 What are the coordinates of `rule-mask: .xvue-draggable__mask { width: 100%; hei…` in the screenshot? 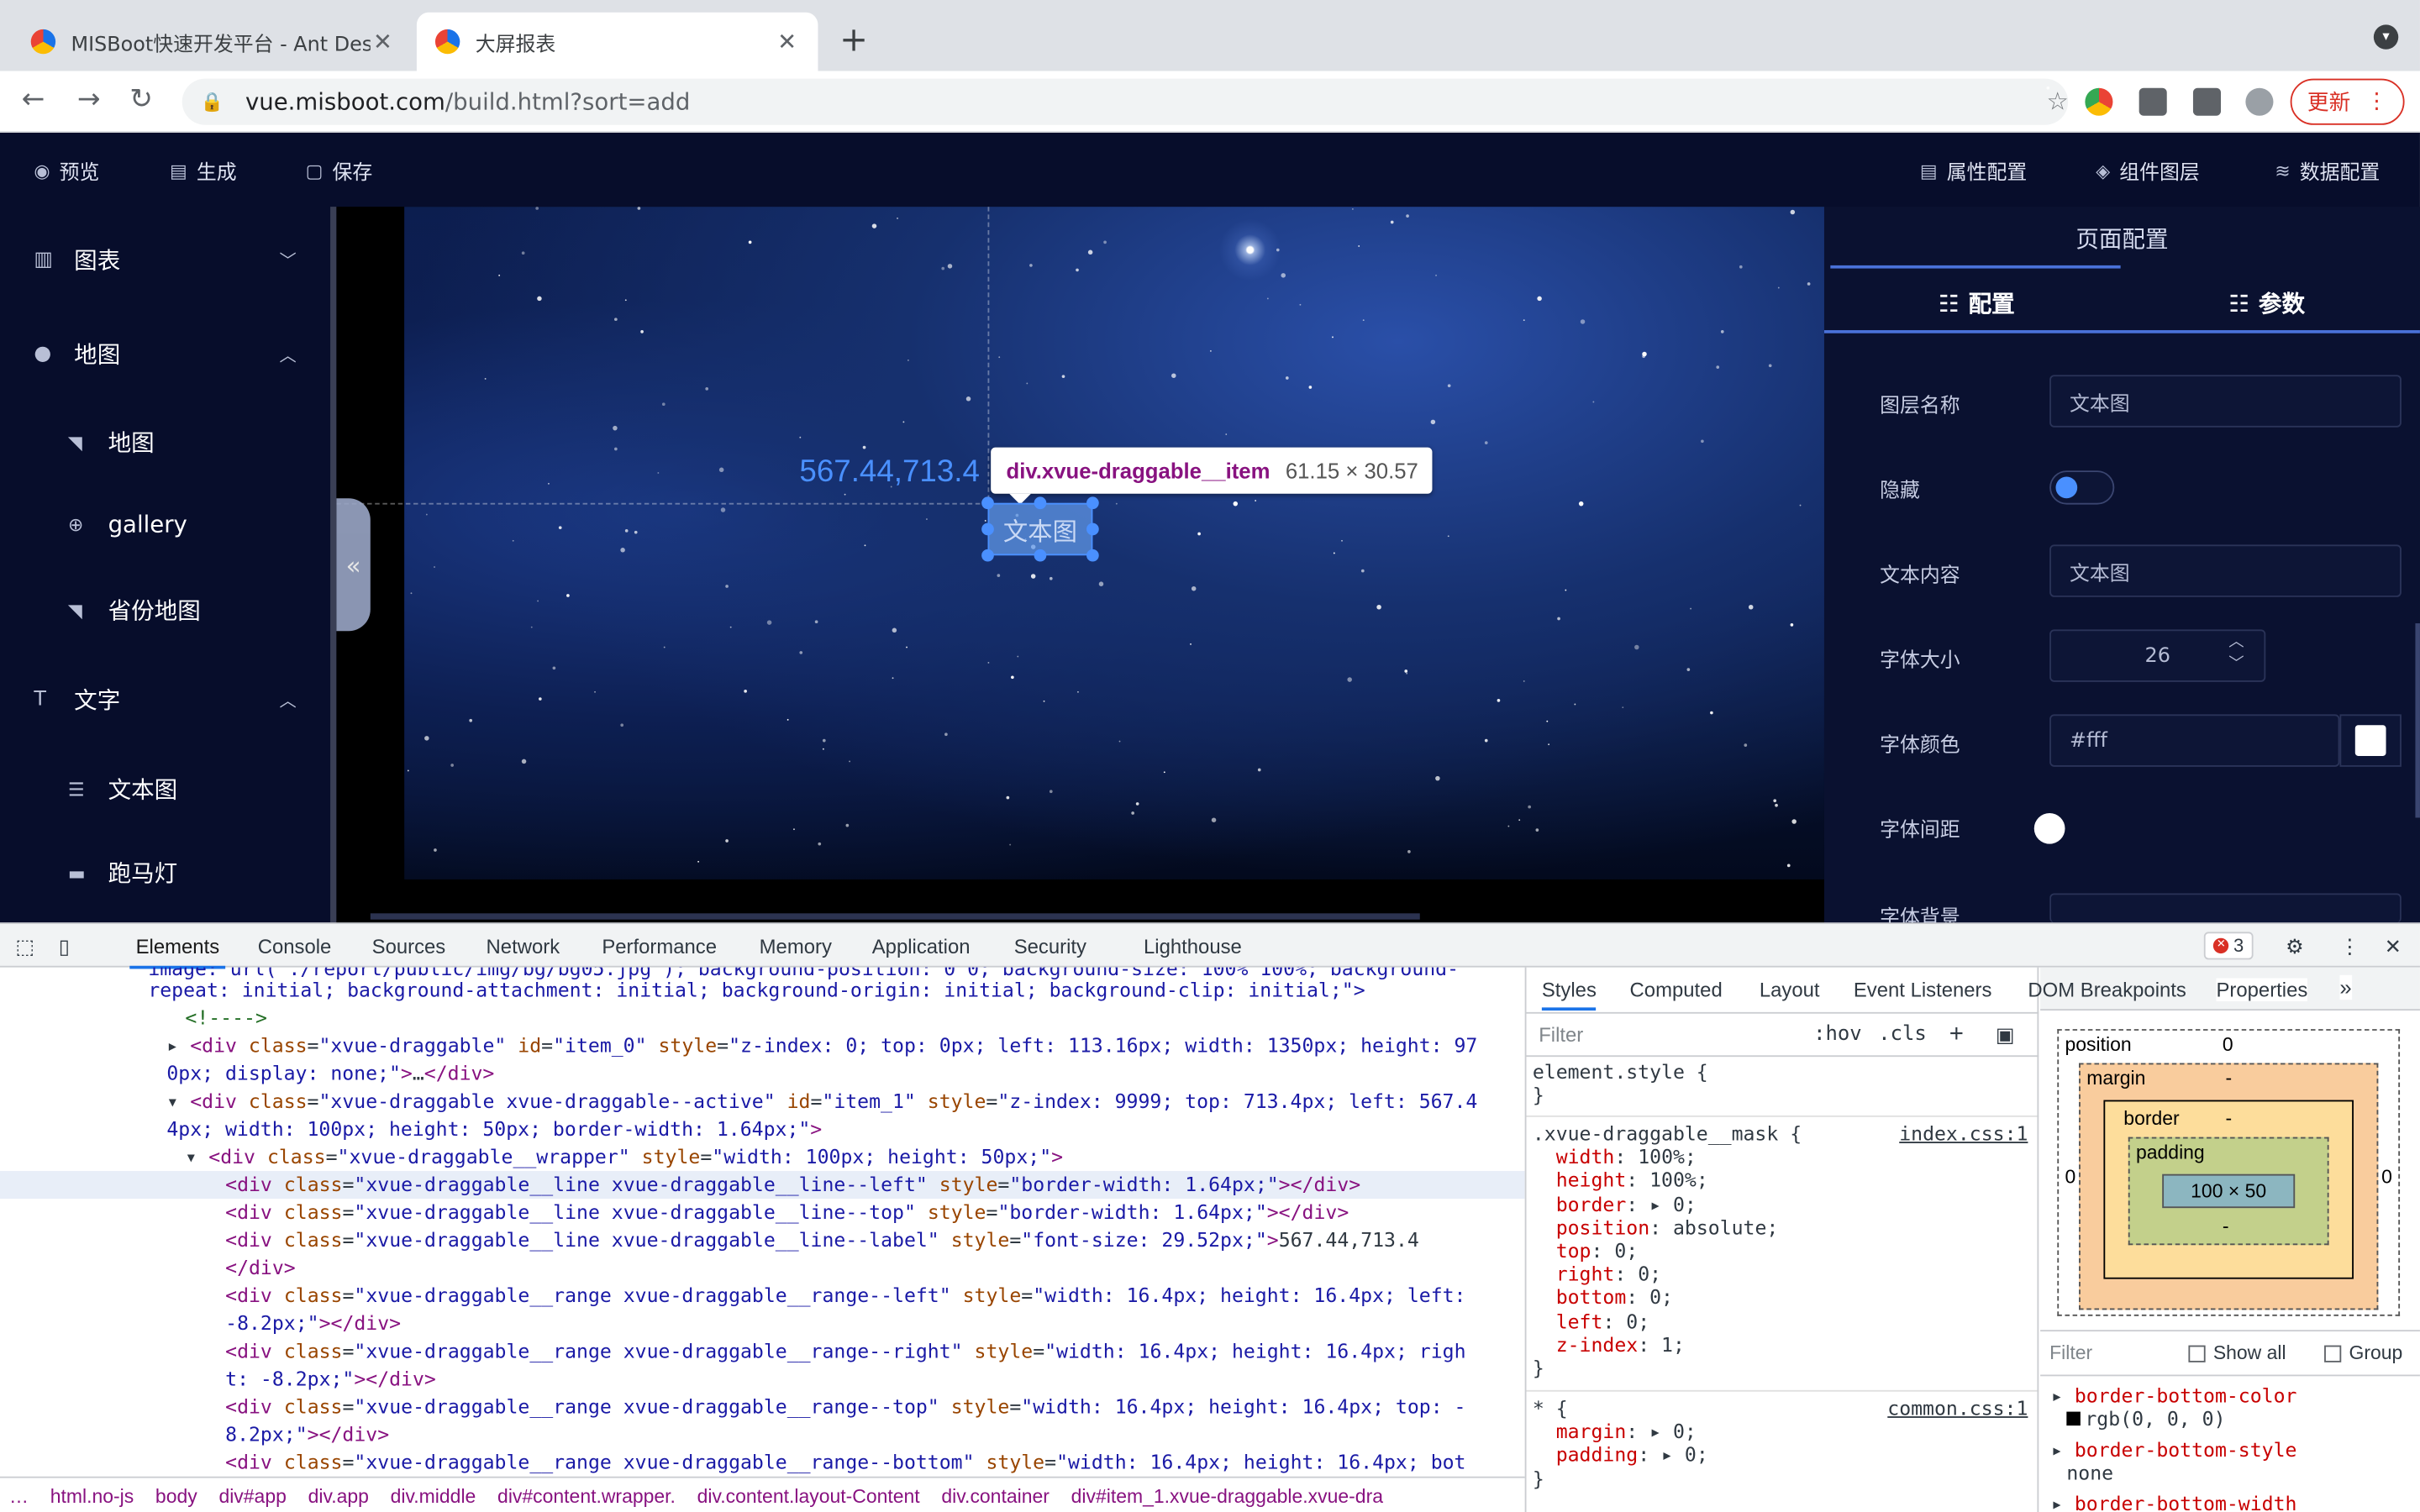 It's located at (1667, 1250).